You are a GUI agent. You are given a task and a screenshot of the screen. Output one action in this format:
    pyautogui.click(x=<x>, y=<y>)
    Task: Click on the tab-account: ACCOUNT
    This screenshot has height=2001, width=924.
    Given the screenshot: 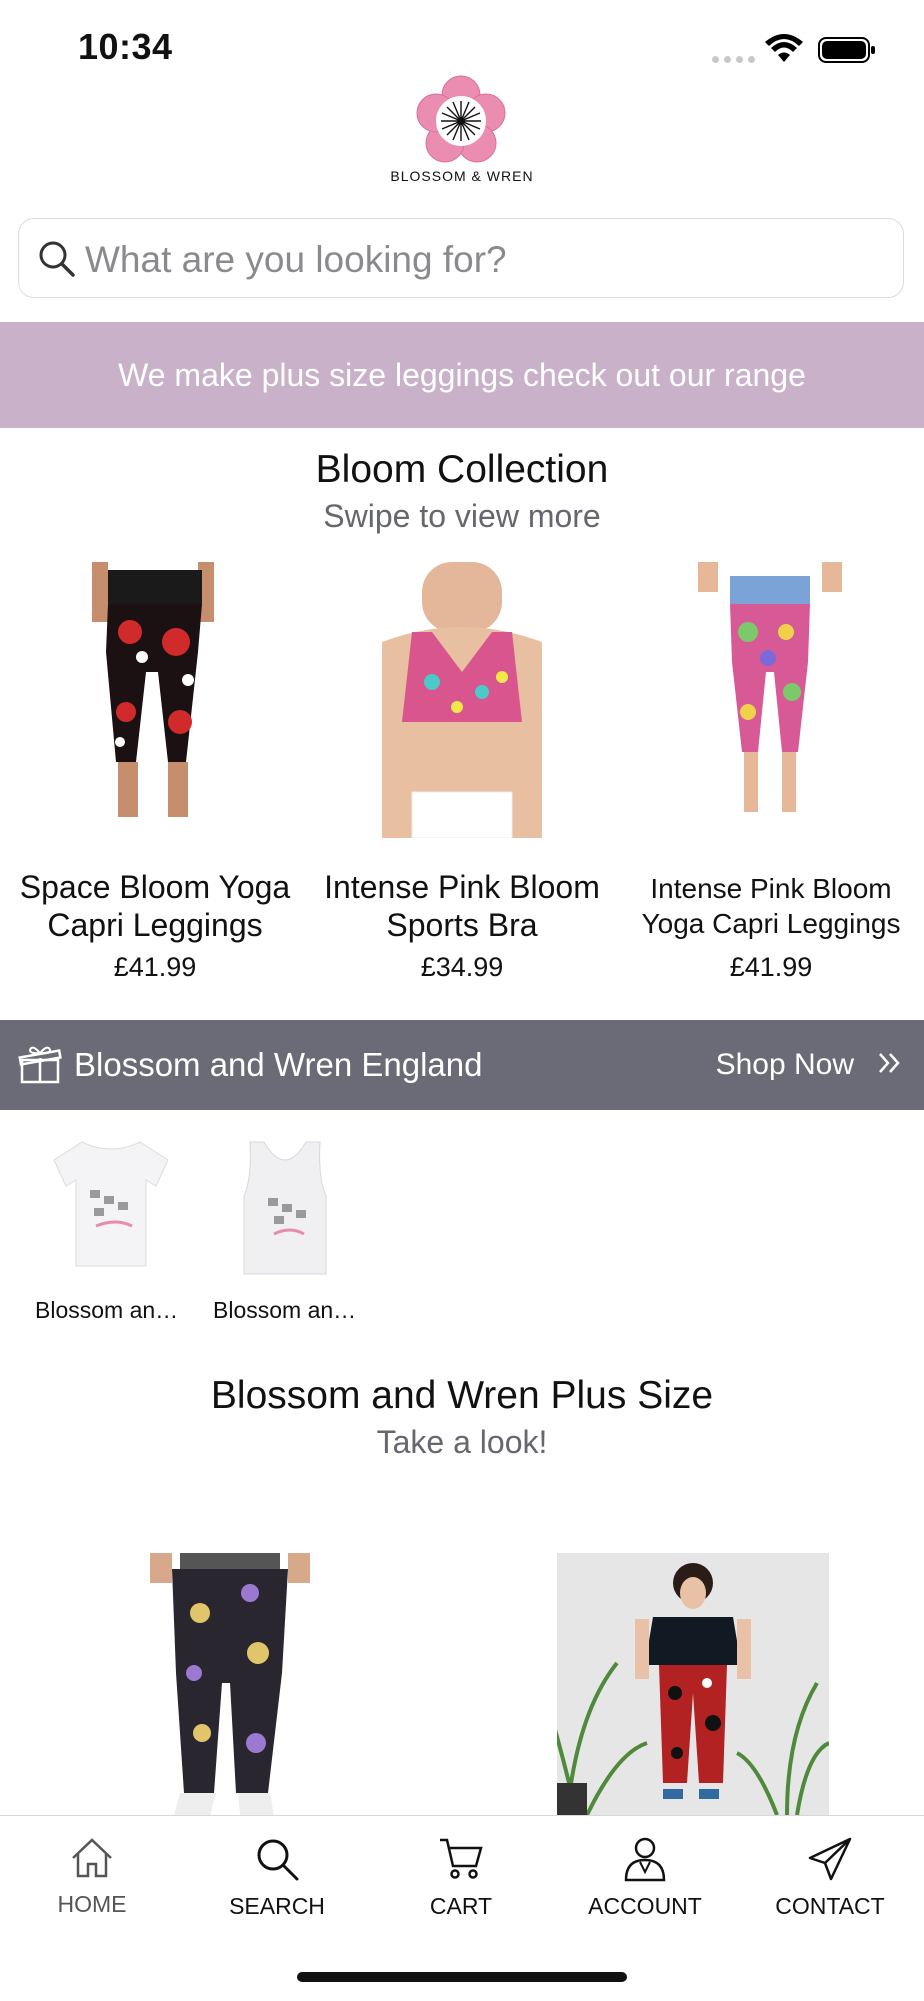 What is the action you would take?
    pyautogui.click(x=645, y=1878)
    